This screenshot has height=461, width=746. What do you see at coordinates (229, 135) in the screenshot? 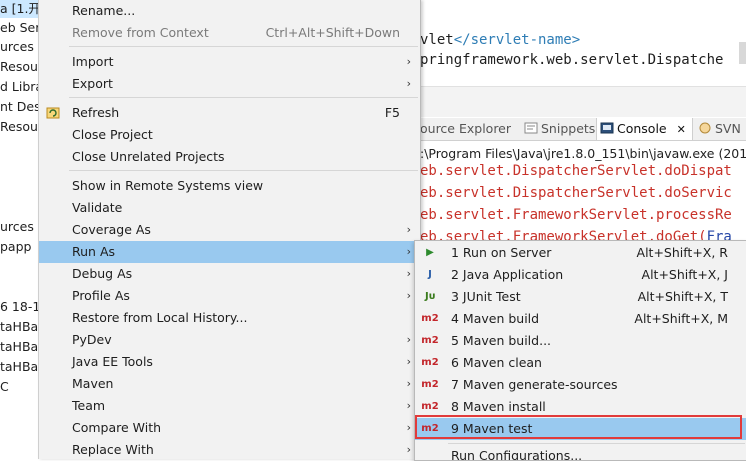
I see `menu-item-close-project: Close Project` at bounding box center [229, 135].